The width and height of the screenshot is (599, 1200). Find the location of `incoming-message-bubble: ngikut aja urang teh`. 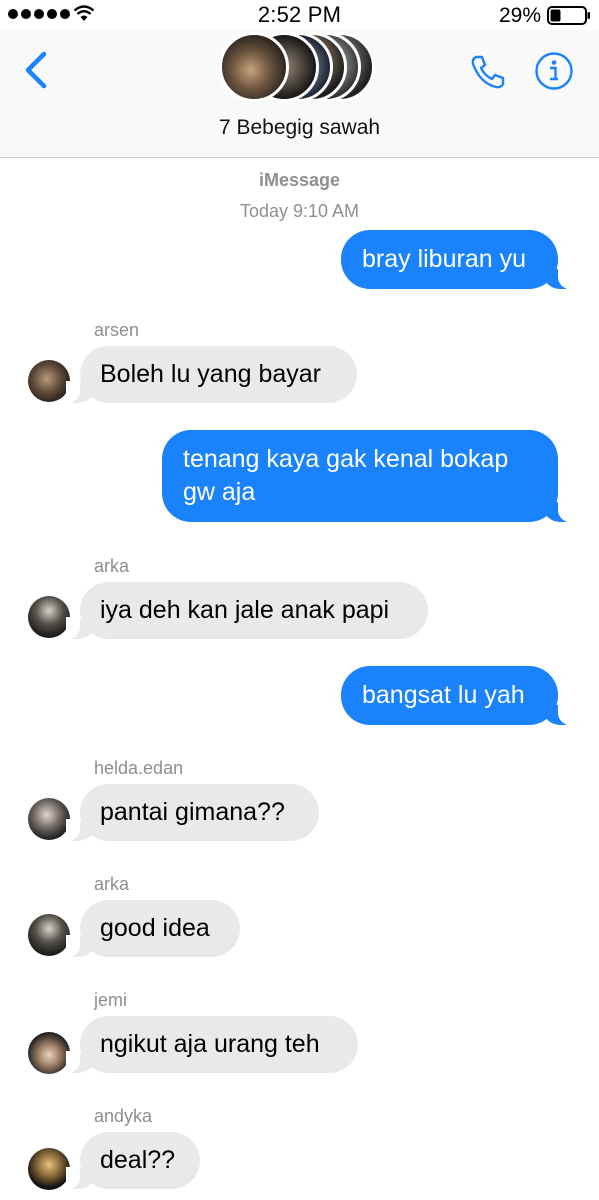

incoming-message-bubble: ngikut aja urang teh is located at coordinates (212, 1044).